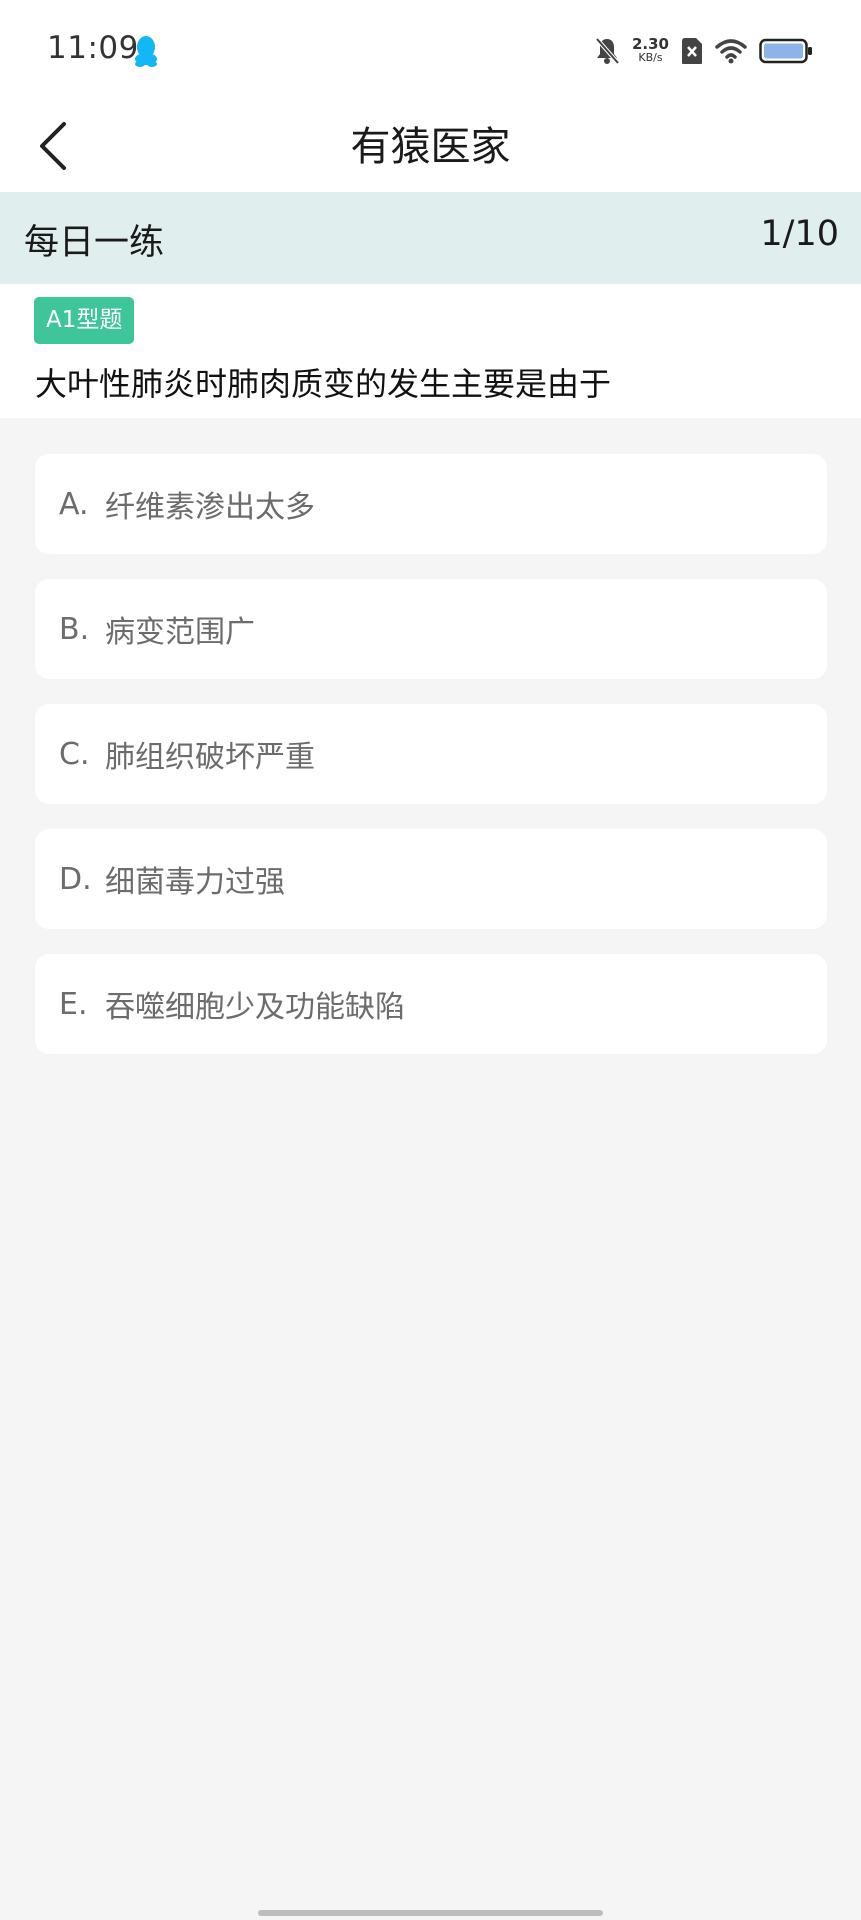 Image resolution: width=861 pixels, height=1920 pixels. I want to click on question-progress: 1/10, so click(799, 234).